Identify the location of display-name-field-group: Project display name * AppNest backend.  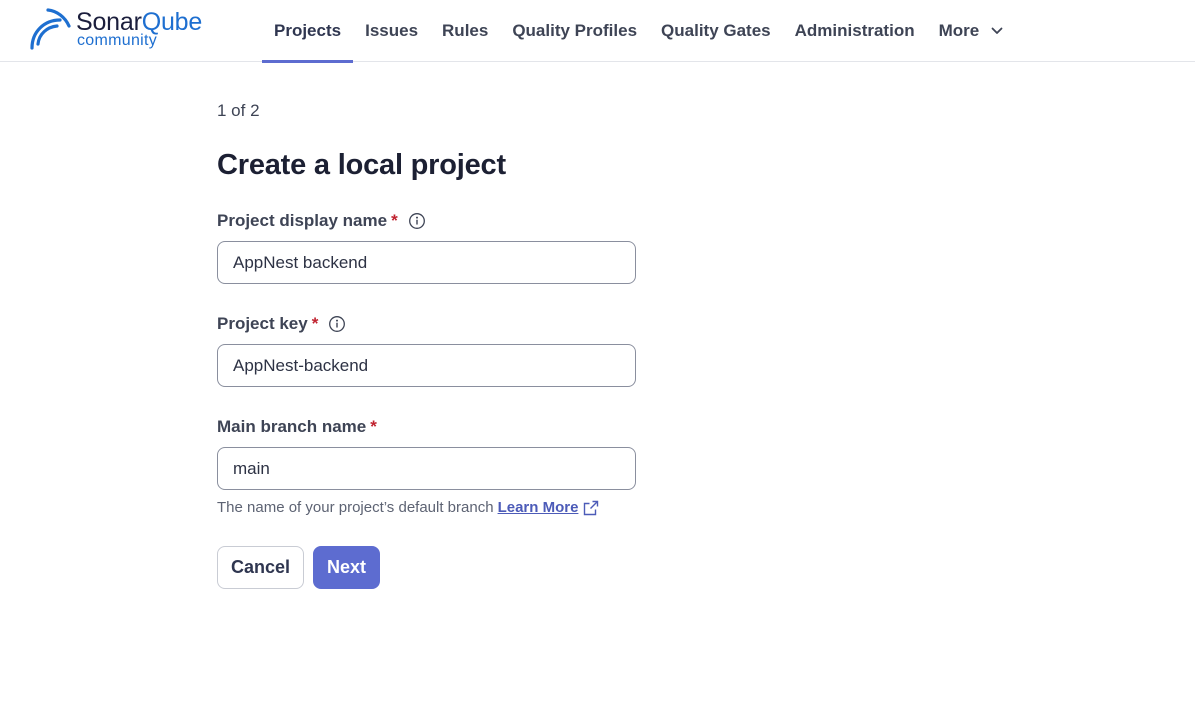
(427, 247).